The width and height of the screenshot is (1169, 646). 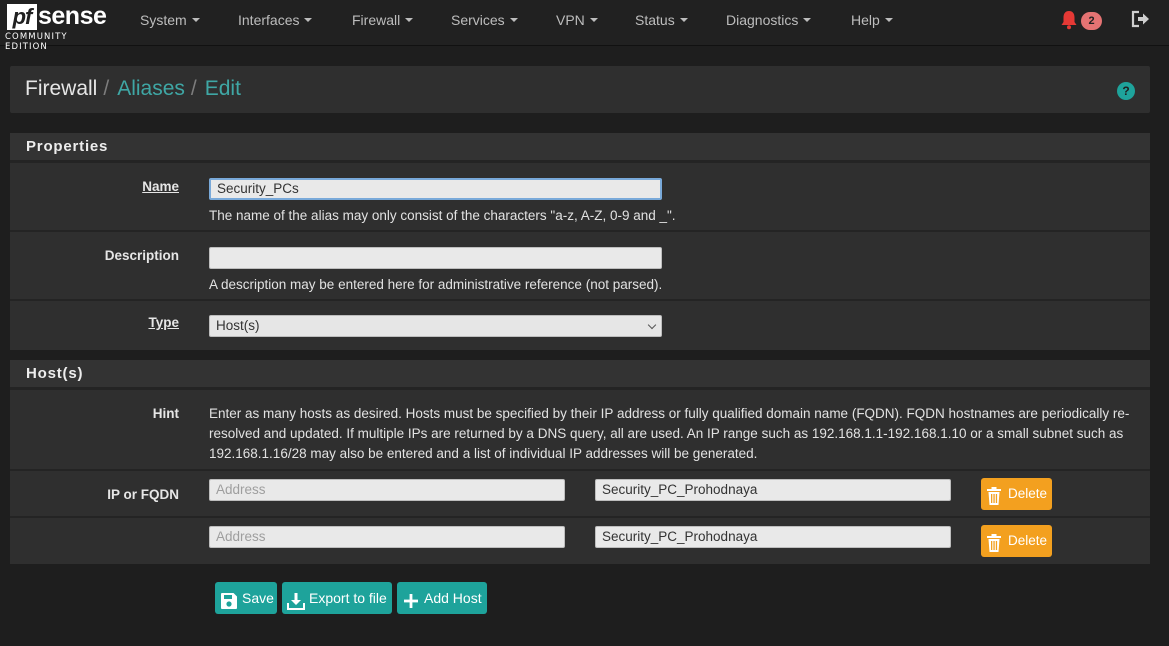 I want to click on logo-wordmark: pf sense, so click(x=59, y=17).